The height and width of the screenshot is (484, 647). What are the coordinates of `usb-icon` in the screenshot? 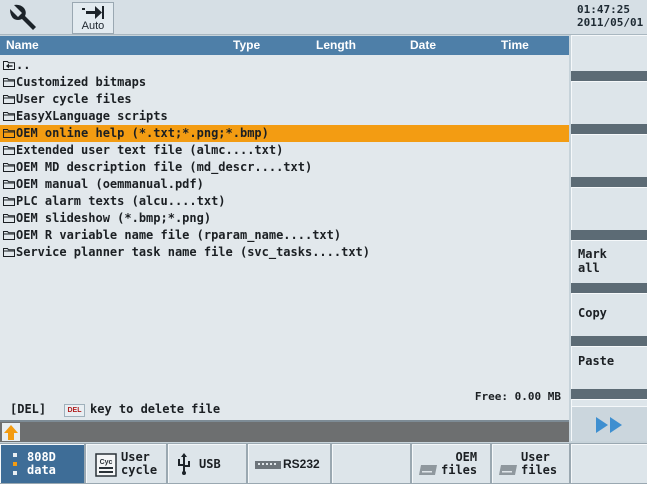 It's located at (184, 464).